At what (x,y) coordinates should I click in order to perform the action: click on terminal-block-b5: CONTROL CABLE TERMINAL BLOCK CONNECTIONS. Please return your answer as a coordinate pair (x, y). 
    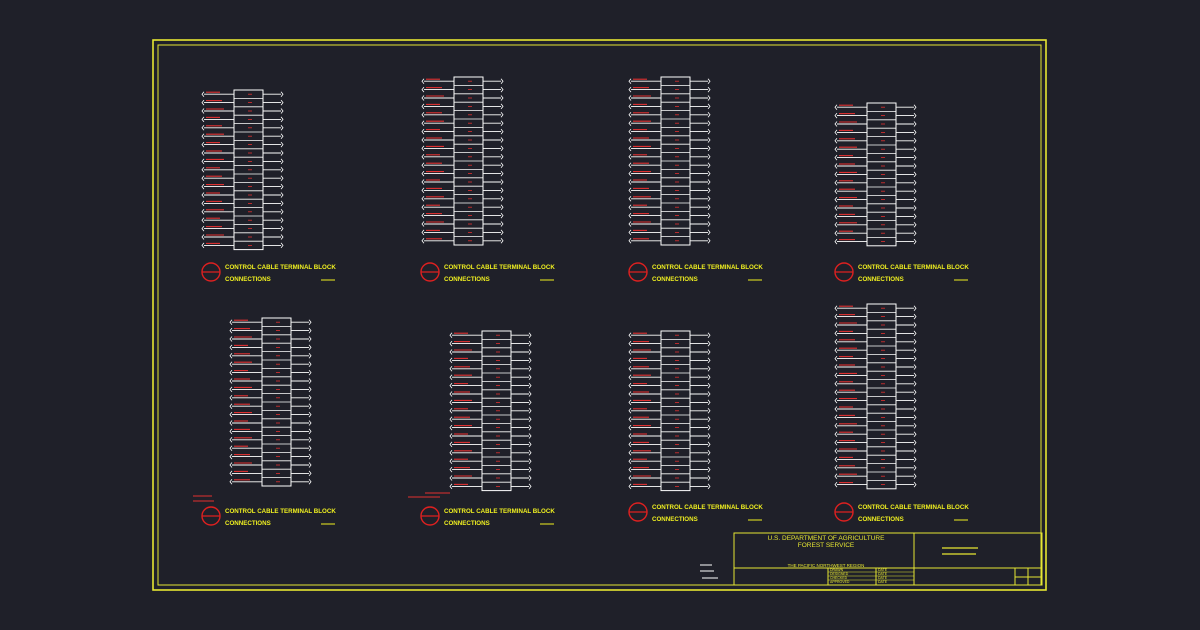
    Looking at the image, I should click on (268, 422).